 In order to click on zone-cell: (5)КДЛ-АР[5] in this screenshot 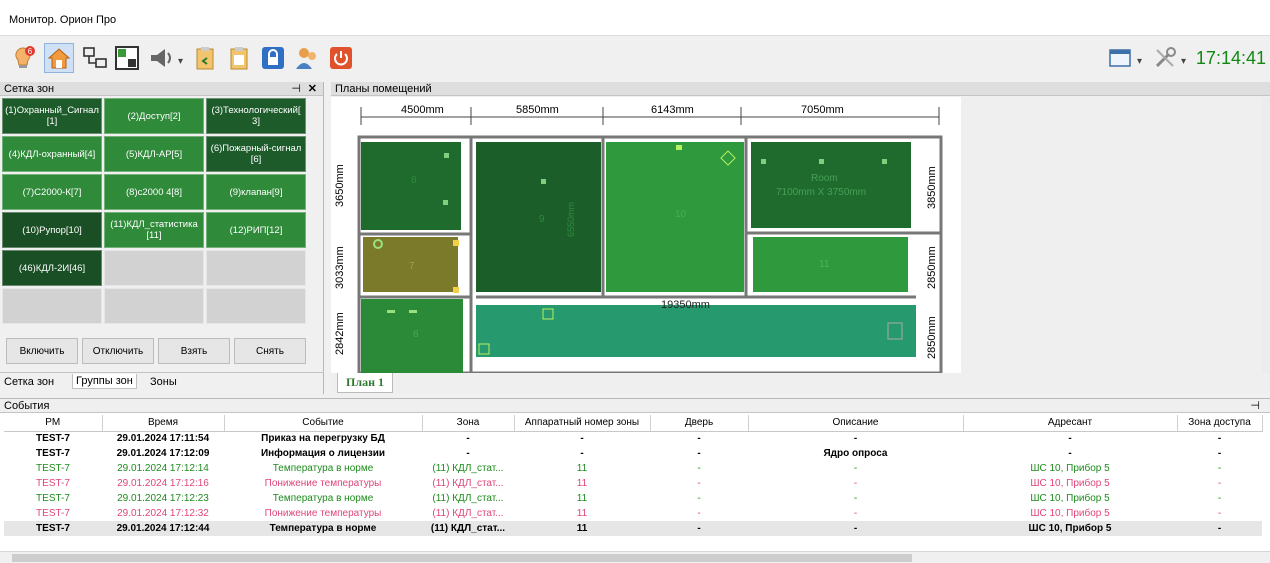, I will do `click(154, 154)`.